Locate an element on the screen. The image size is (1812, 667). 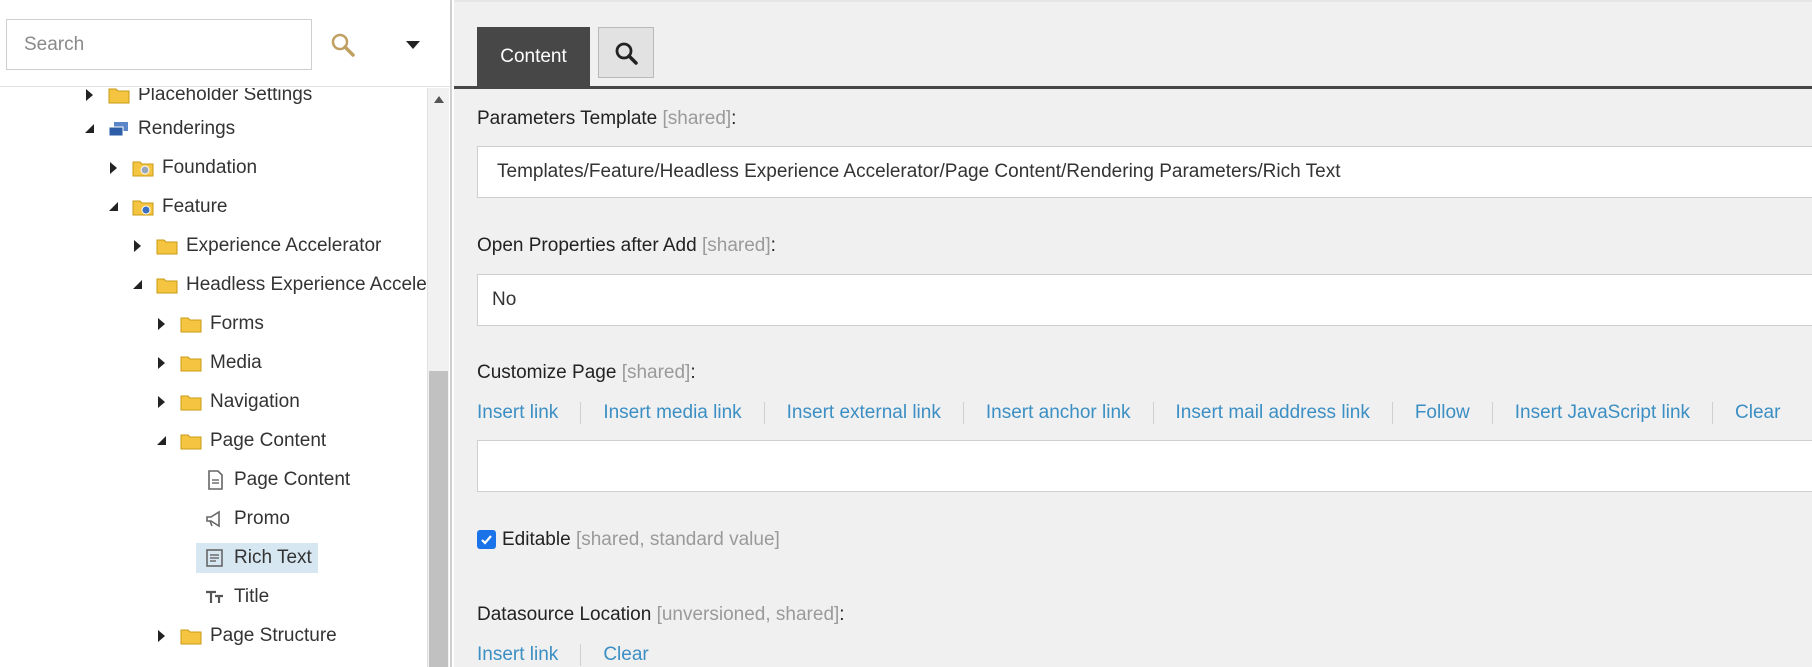
datasource-link-toolbar: Insert link Clear is located at coordinates (563, 653).